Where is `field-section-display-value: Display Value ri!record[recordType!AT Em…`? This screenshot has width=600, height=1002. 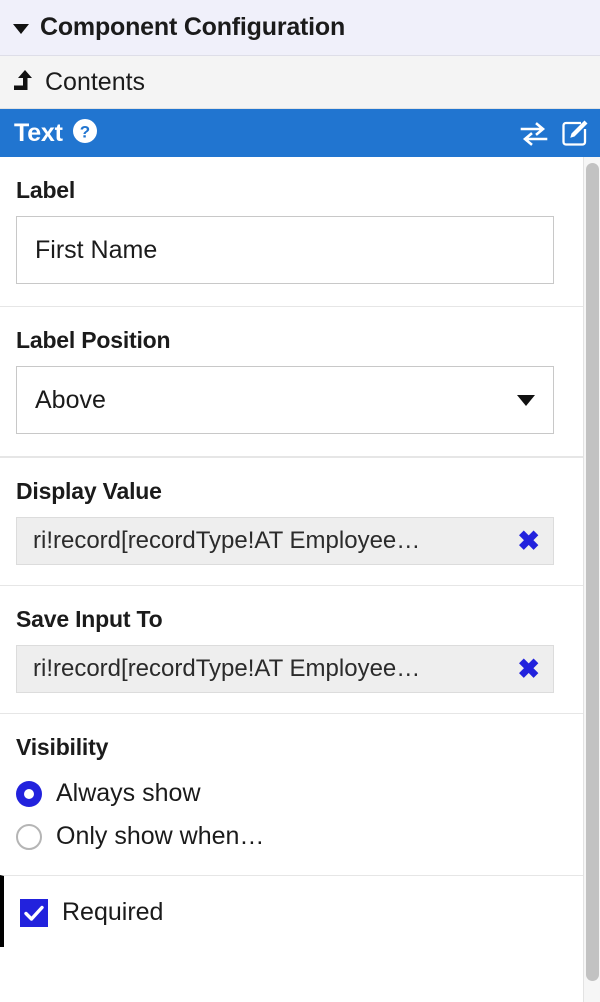 field-section-display-value: Display Value ri!record[recordType!AT Em… is located at coordinates (291, 521).